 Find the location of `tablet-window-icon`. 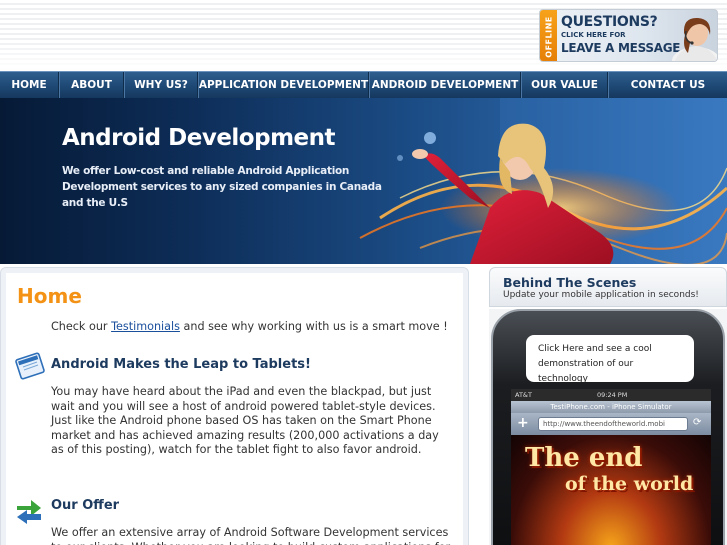

tablet-window-icon is located at coordinates (30, 366).